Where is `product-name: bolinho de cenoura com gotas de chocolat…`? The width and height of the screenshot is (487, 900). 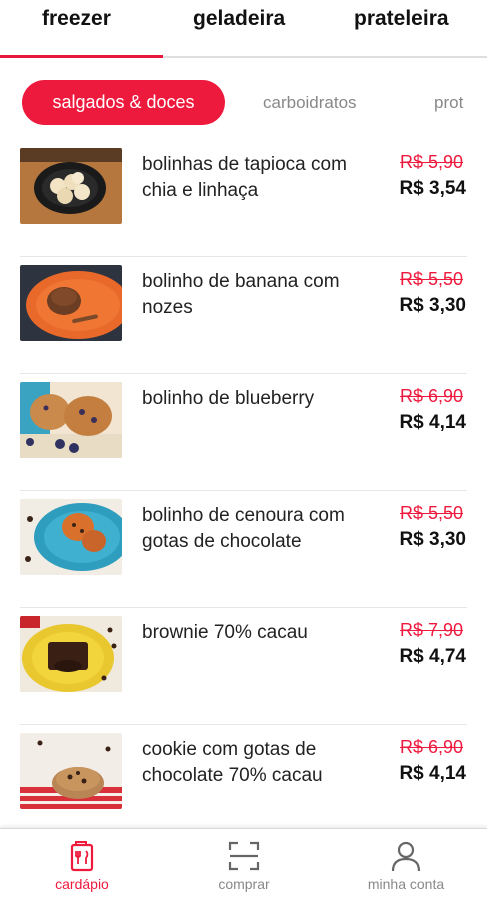 product-name: bolinho de cenoura com gotas de chocolat… is located at coordinates (243, 528).